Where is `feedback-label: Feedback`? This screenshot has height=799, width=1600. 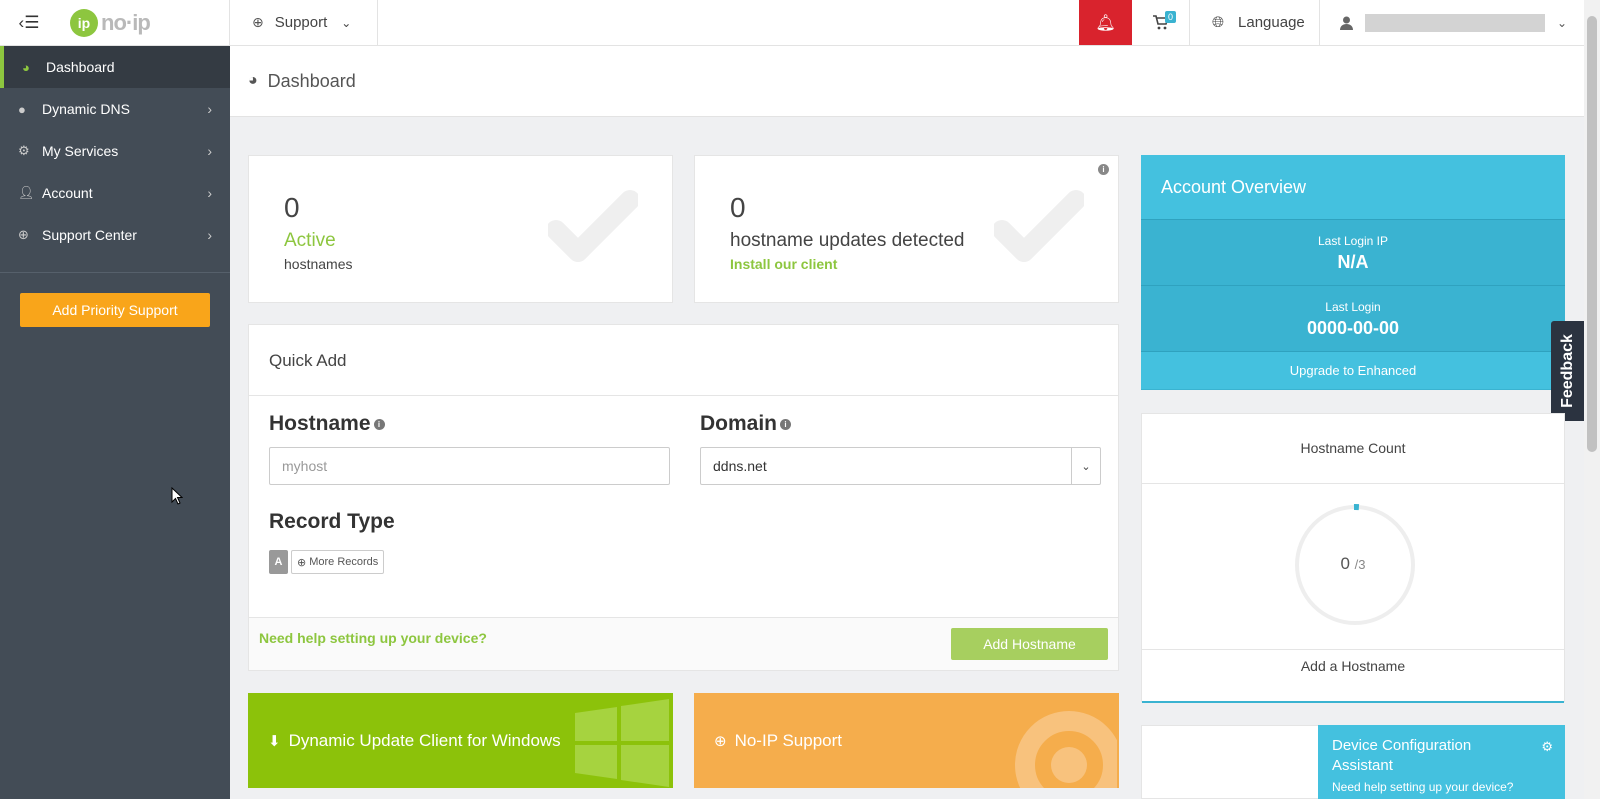 feedback-label: Feedback is located at coordinates (1567, 371).